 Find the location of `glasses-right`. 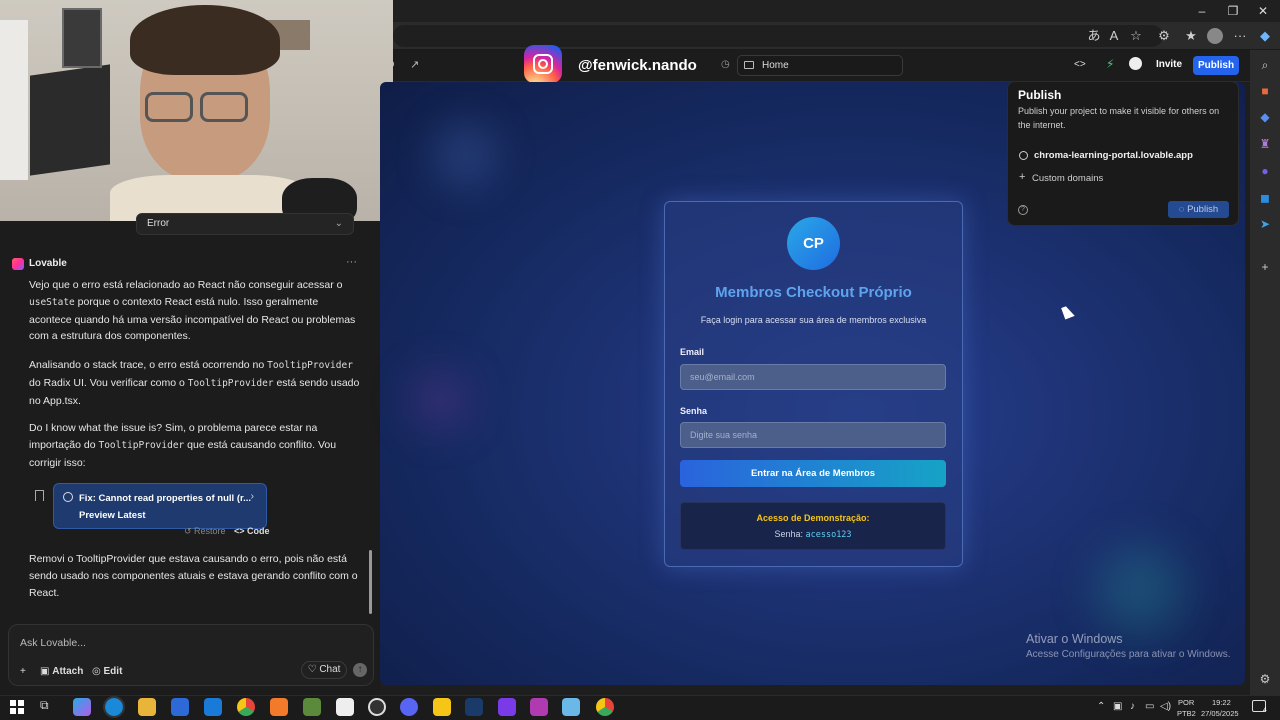

glasses-right is located at coordinates (224, 107).